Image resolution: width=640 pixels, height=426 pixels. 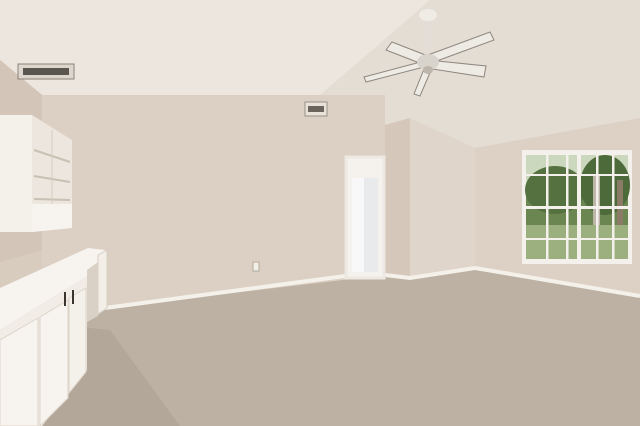 I want to click on column-wall, so click(x=397, y=198).